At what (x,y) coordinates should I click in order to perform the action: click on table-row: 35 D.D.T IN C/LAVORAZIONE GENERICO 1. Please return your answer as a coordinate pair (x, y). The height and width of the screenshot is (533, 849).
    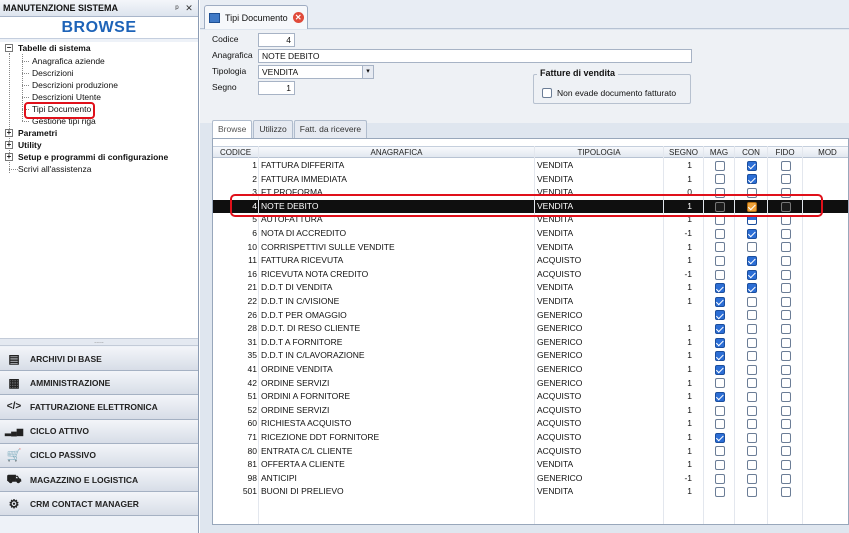
    Looking at the image, I should click on (530, 356).